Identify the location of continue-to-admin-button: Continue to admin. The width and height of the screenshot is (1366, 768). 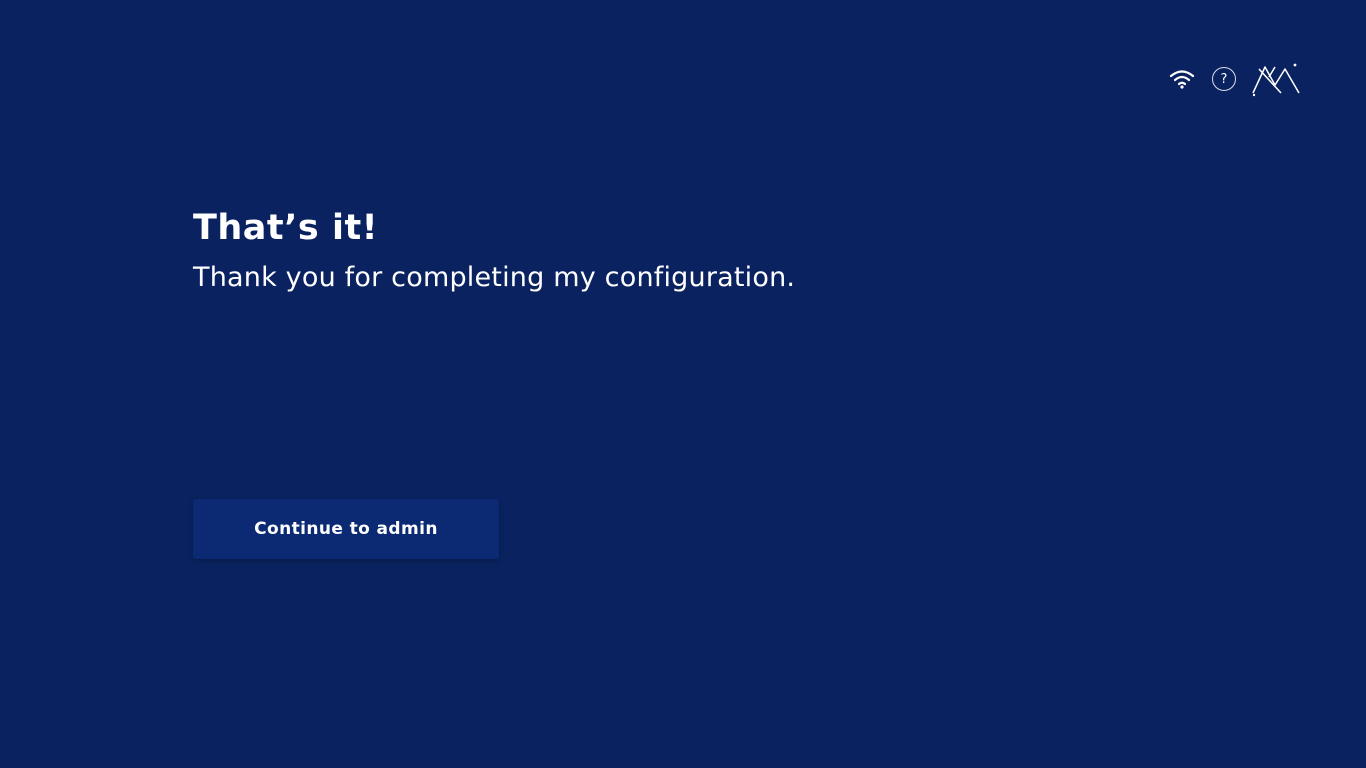
(346, 529).